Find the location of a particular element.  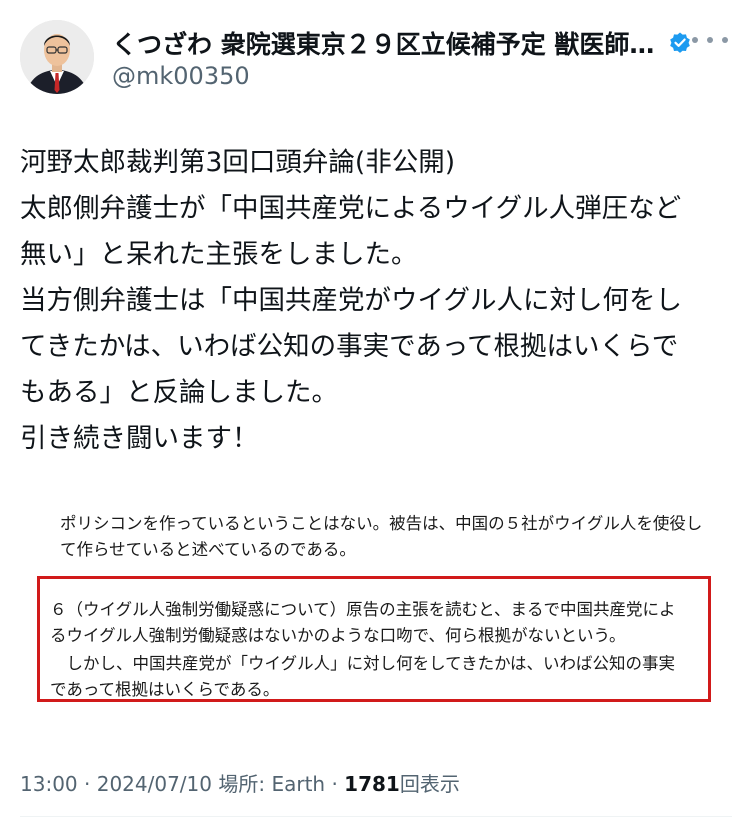

tweet-line: 無い」と呆れた主張をしました。 is located at coordinates (219, 254).